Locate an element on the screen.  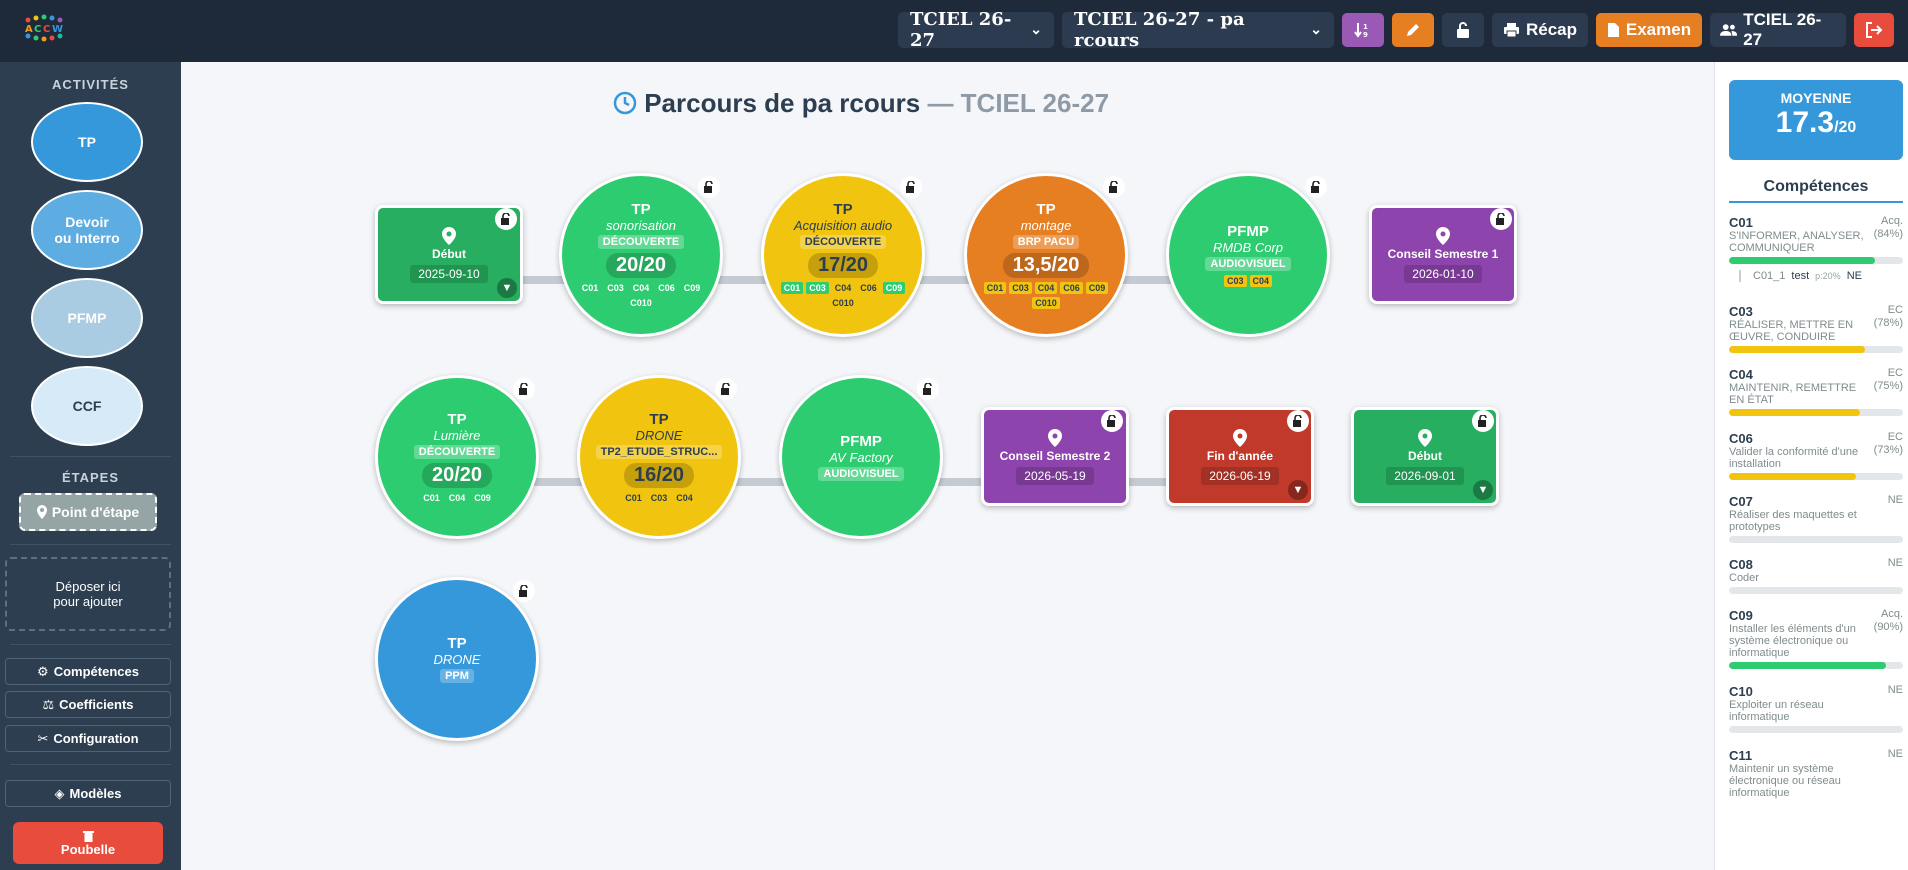
coefficients-button: ⚖ Coefficients is located at coordinates (88, 704).